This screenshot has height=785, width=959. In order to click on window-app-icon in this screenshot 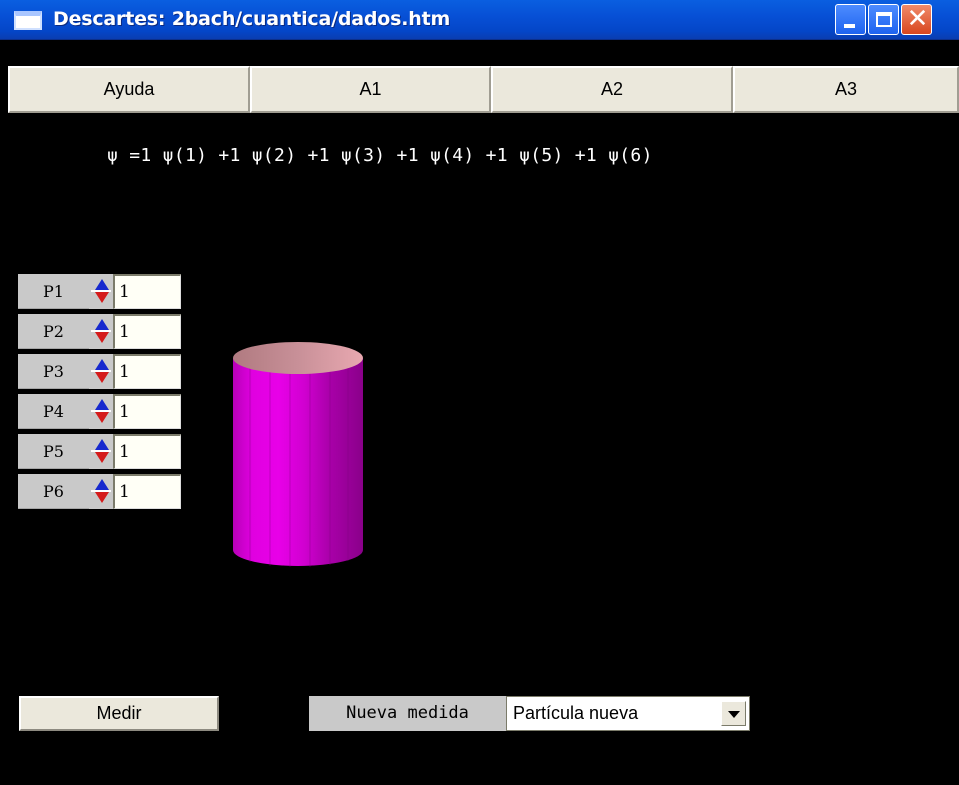, I will do `click(28, 20)`.